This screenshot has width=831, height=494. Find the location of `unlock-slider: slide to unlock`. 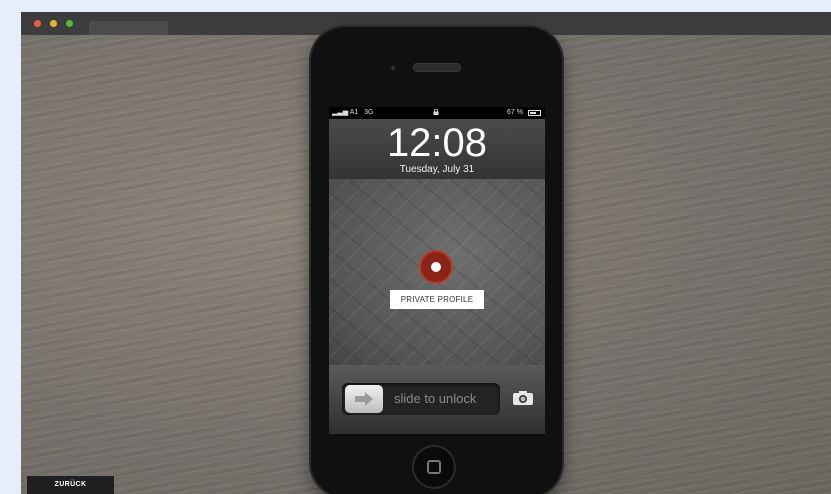

unlock-slider: slide to unlock is located at coordinates (421, 399).